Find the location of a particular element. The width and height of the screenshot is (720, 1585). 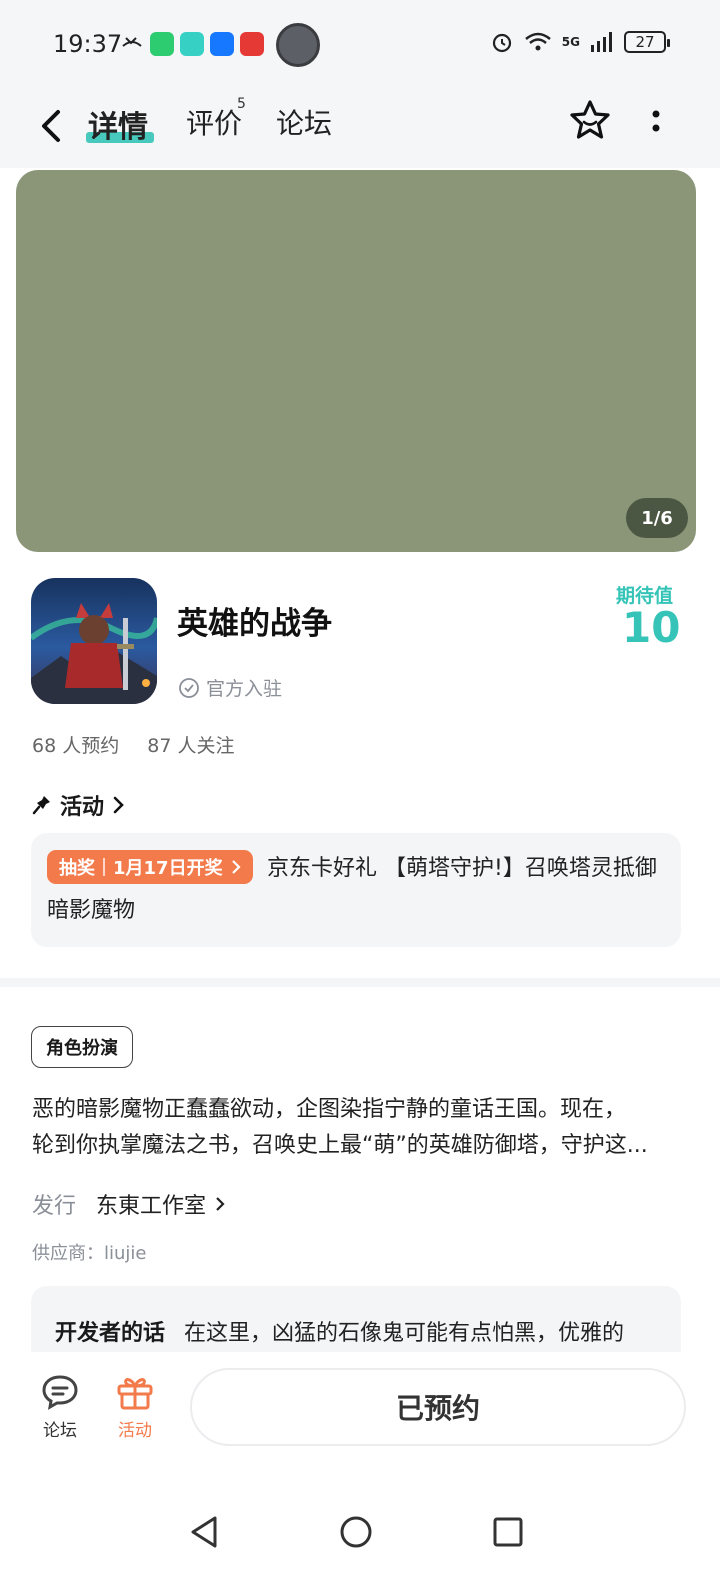

supplier-info: 供应商：liujie is located at coordinates (89, 1253).